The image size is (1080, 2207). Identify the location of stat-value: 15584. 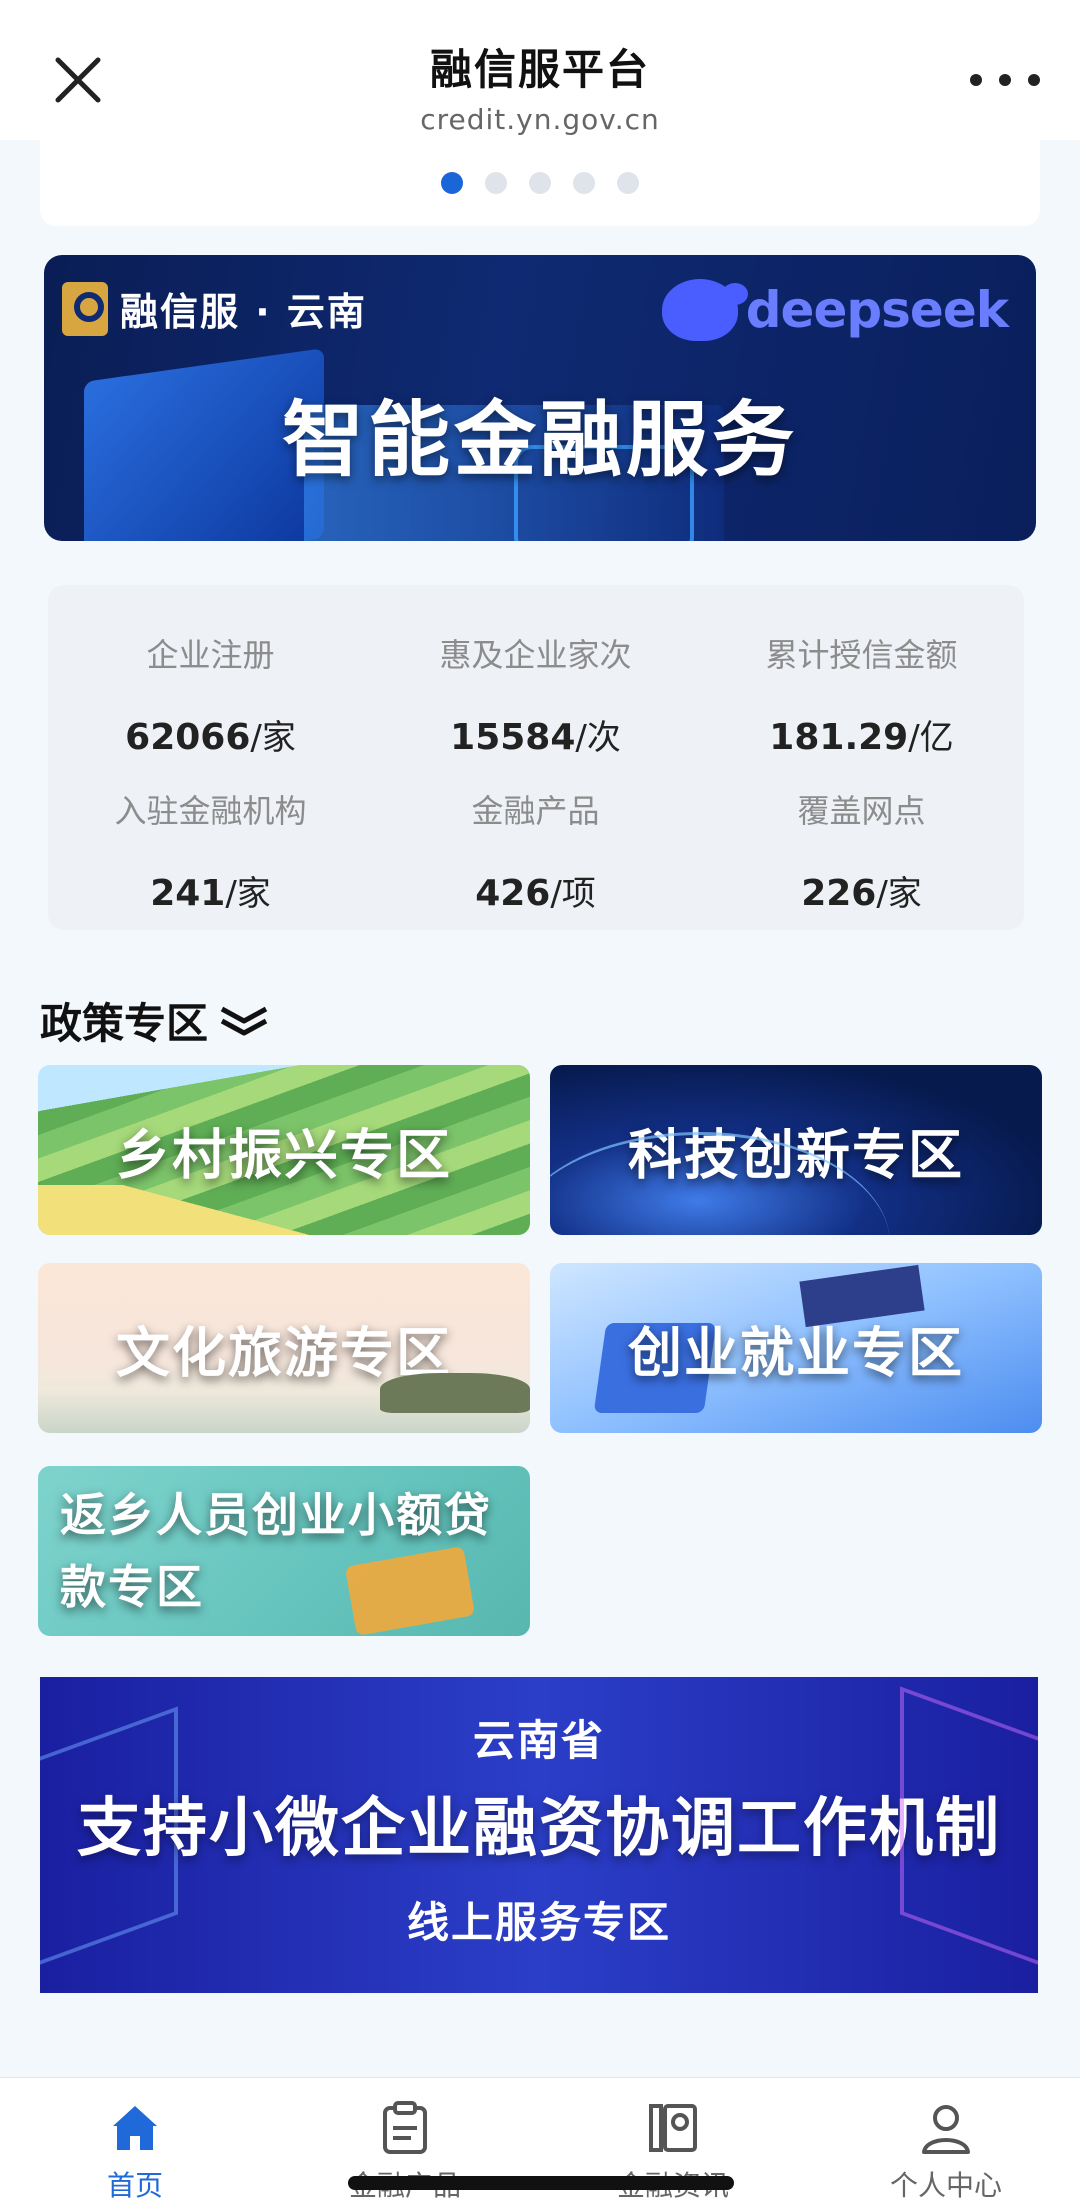
(513, 737).